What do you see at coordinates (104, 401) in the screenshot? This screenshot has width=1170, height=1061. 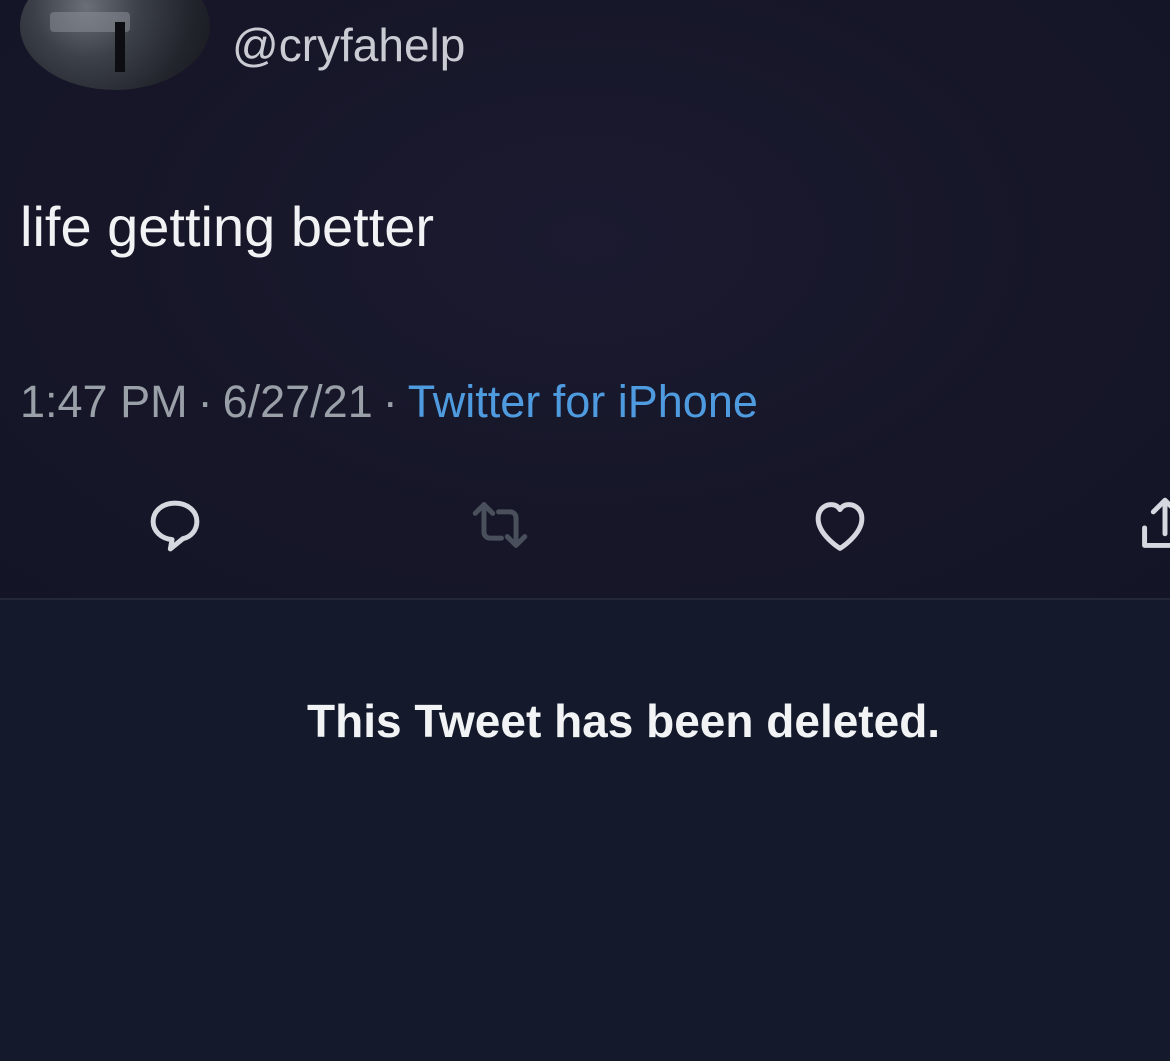 I see `tweet-time: 1:47 PM` at bounding box center [104, 401].